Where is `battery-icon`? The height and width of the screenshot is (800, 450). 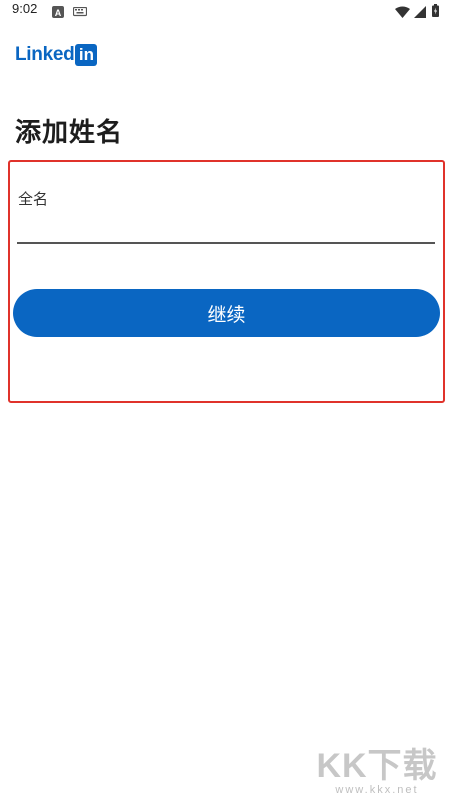
battery-icon is located at coordinates (435, 11).